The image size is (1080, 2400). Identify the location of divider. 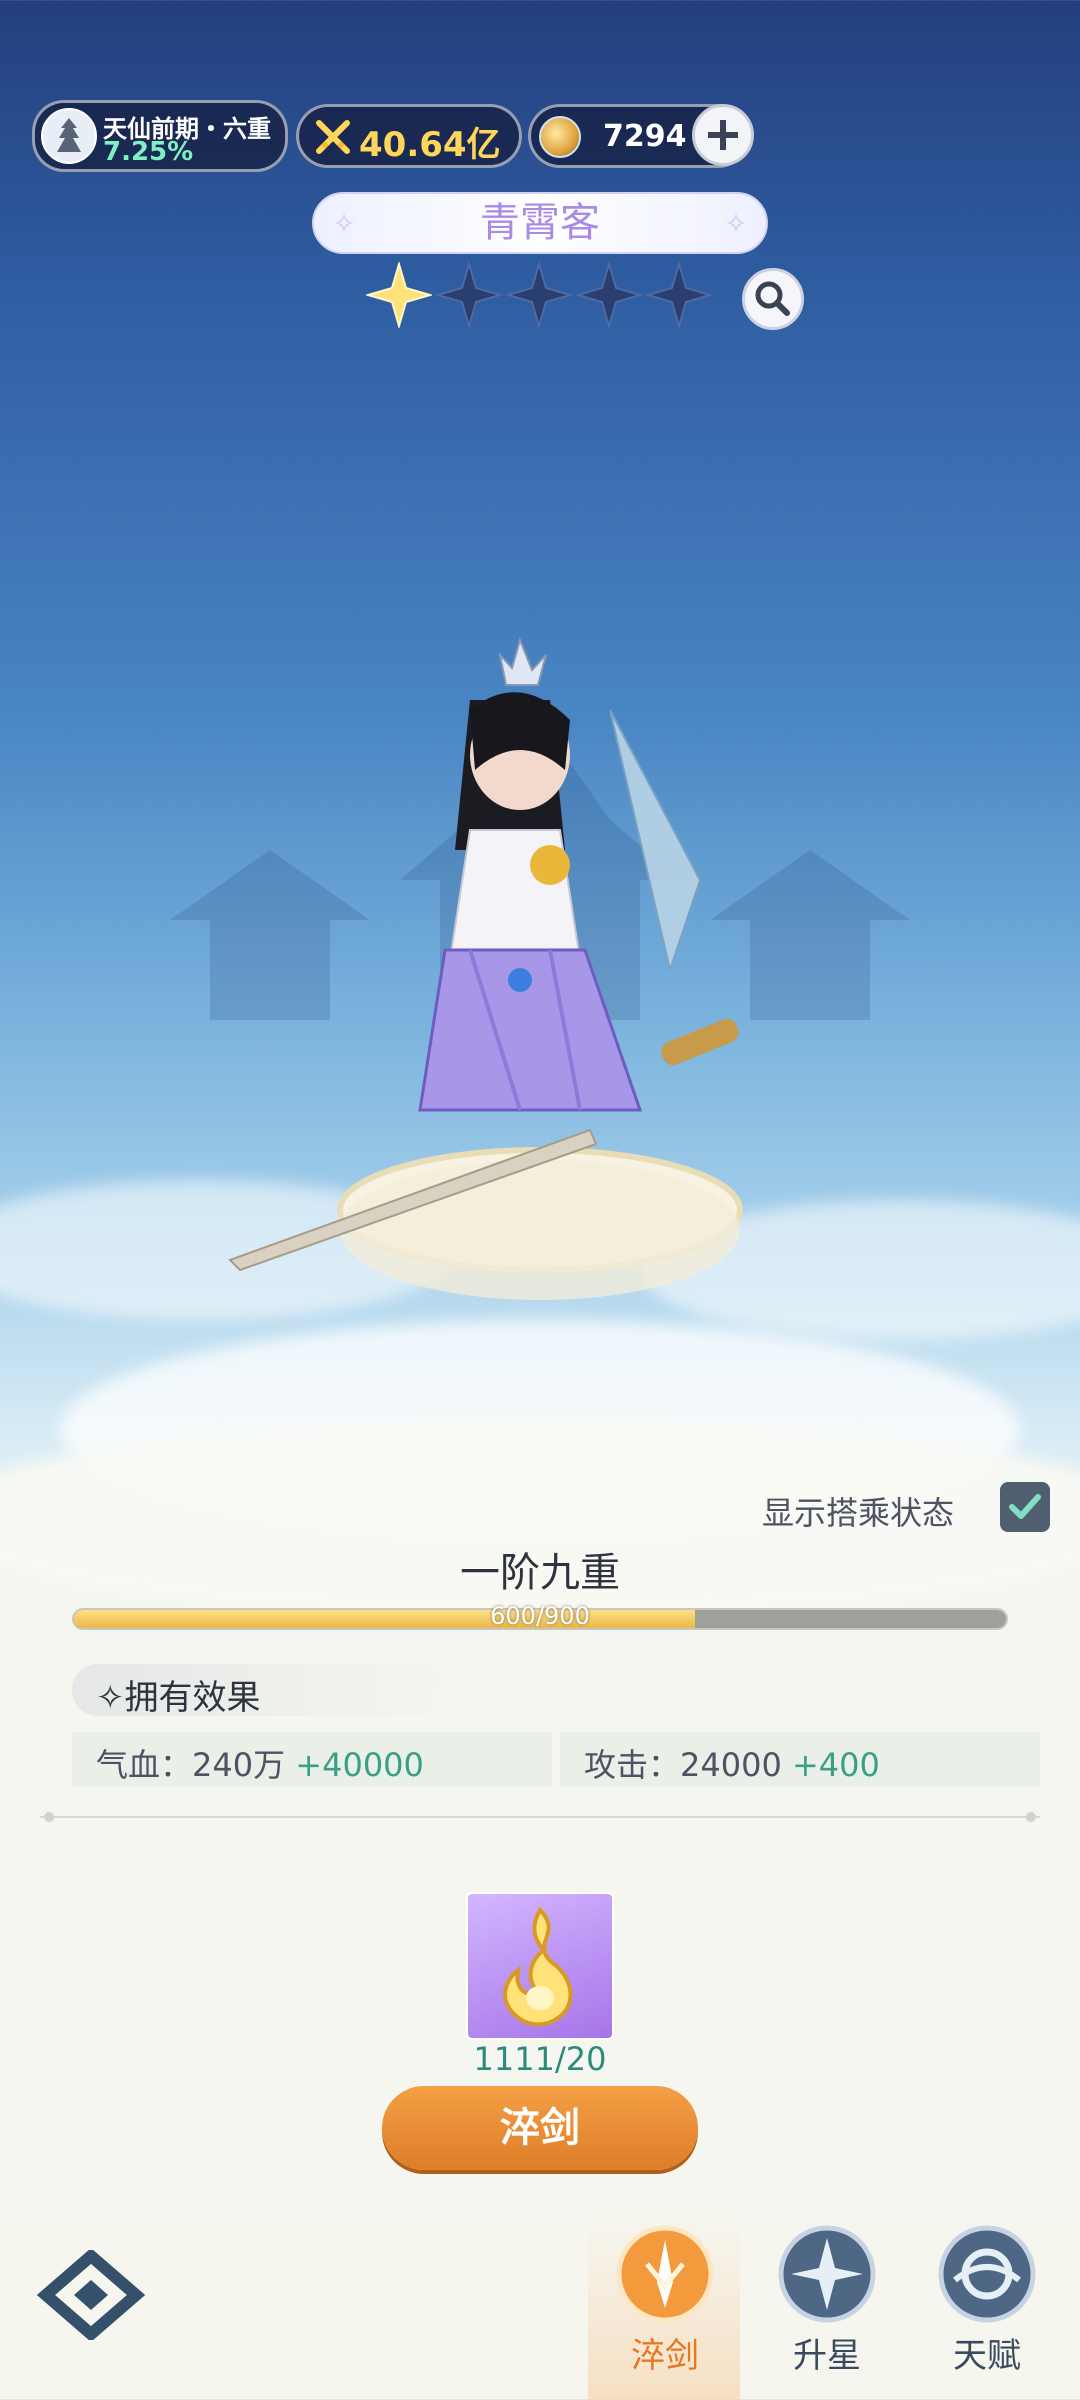
(540, 1817).